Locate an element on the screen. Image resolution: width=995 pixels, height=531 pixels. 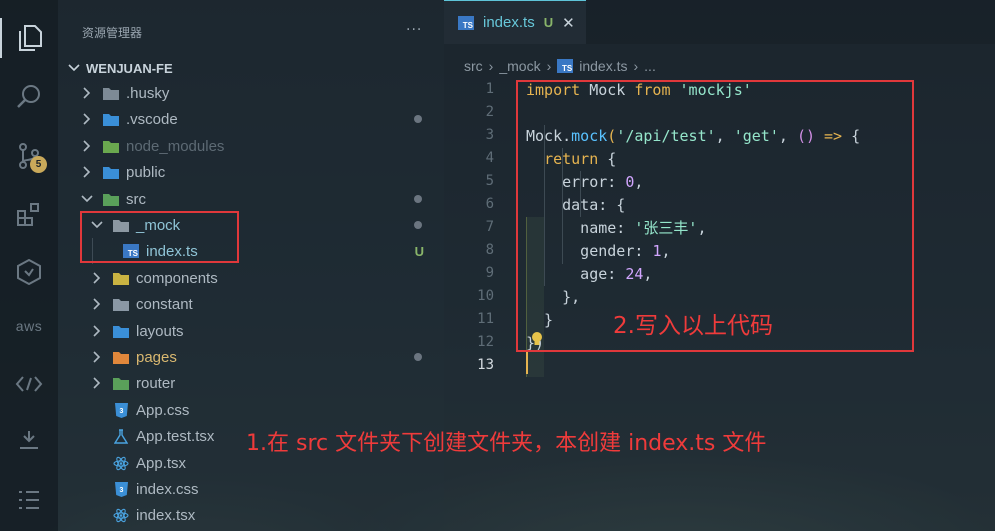
mock-folder-highlight is located at coordinates (159, 237).